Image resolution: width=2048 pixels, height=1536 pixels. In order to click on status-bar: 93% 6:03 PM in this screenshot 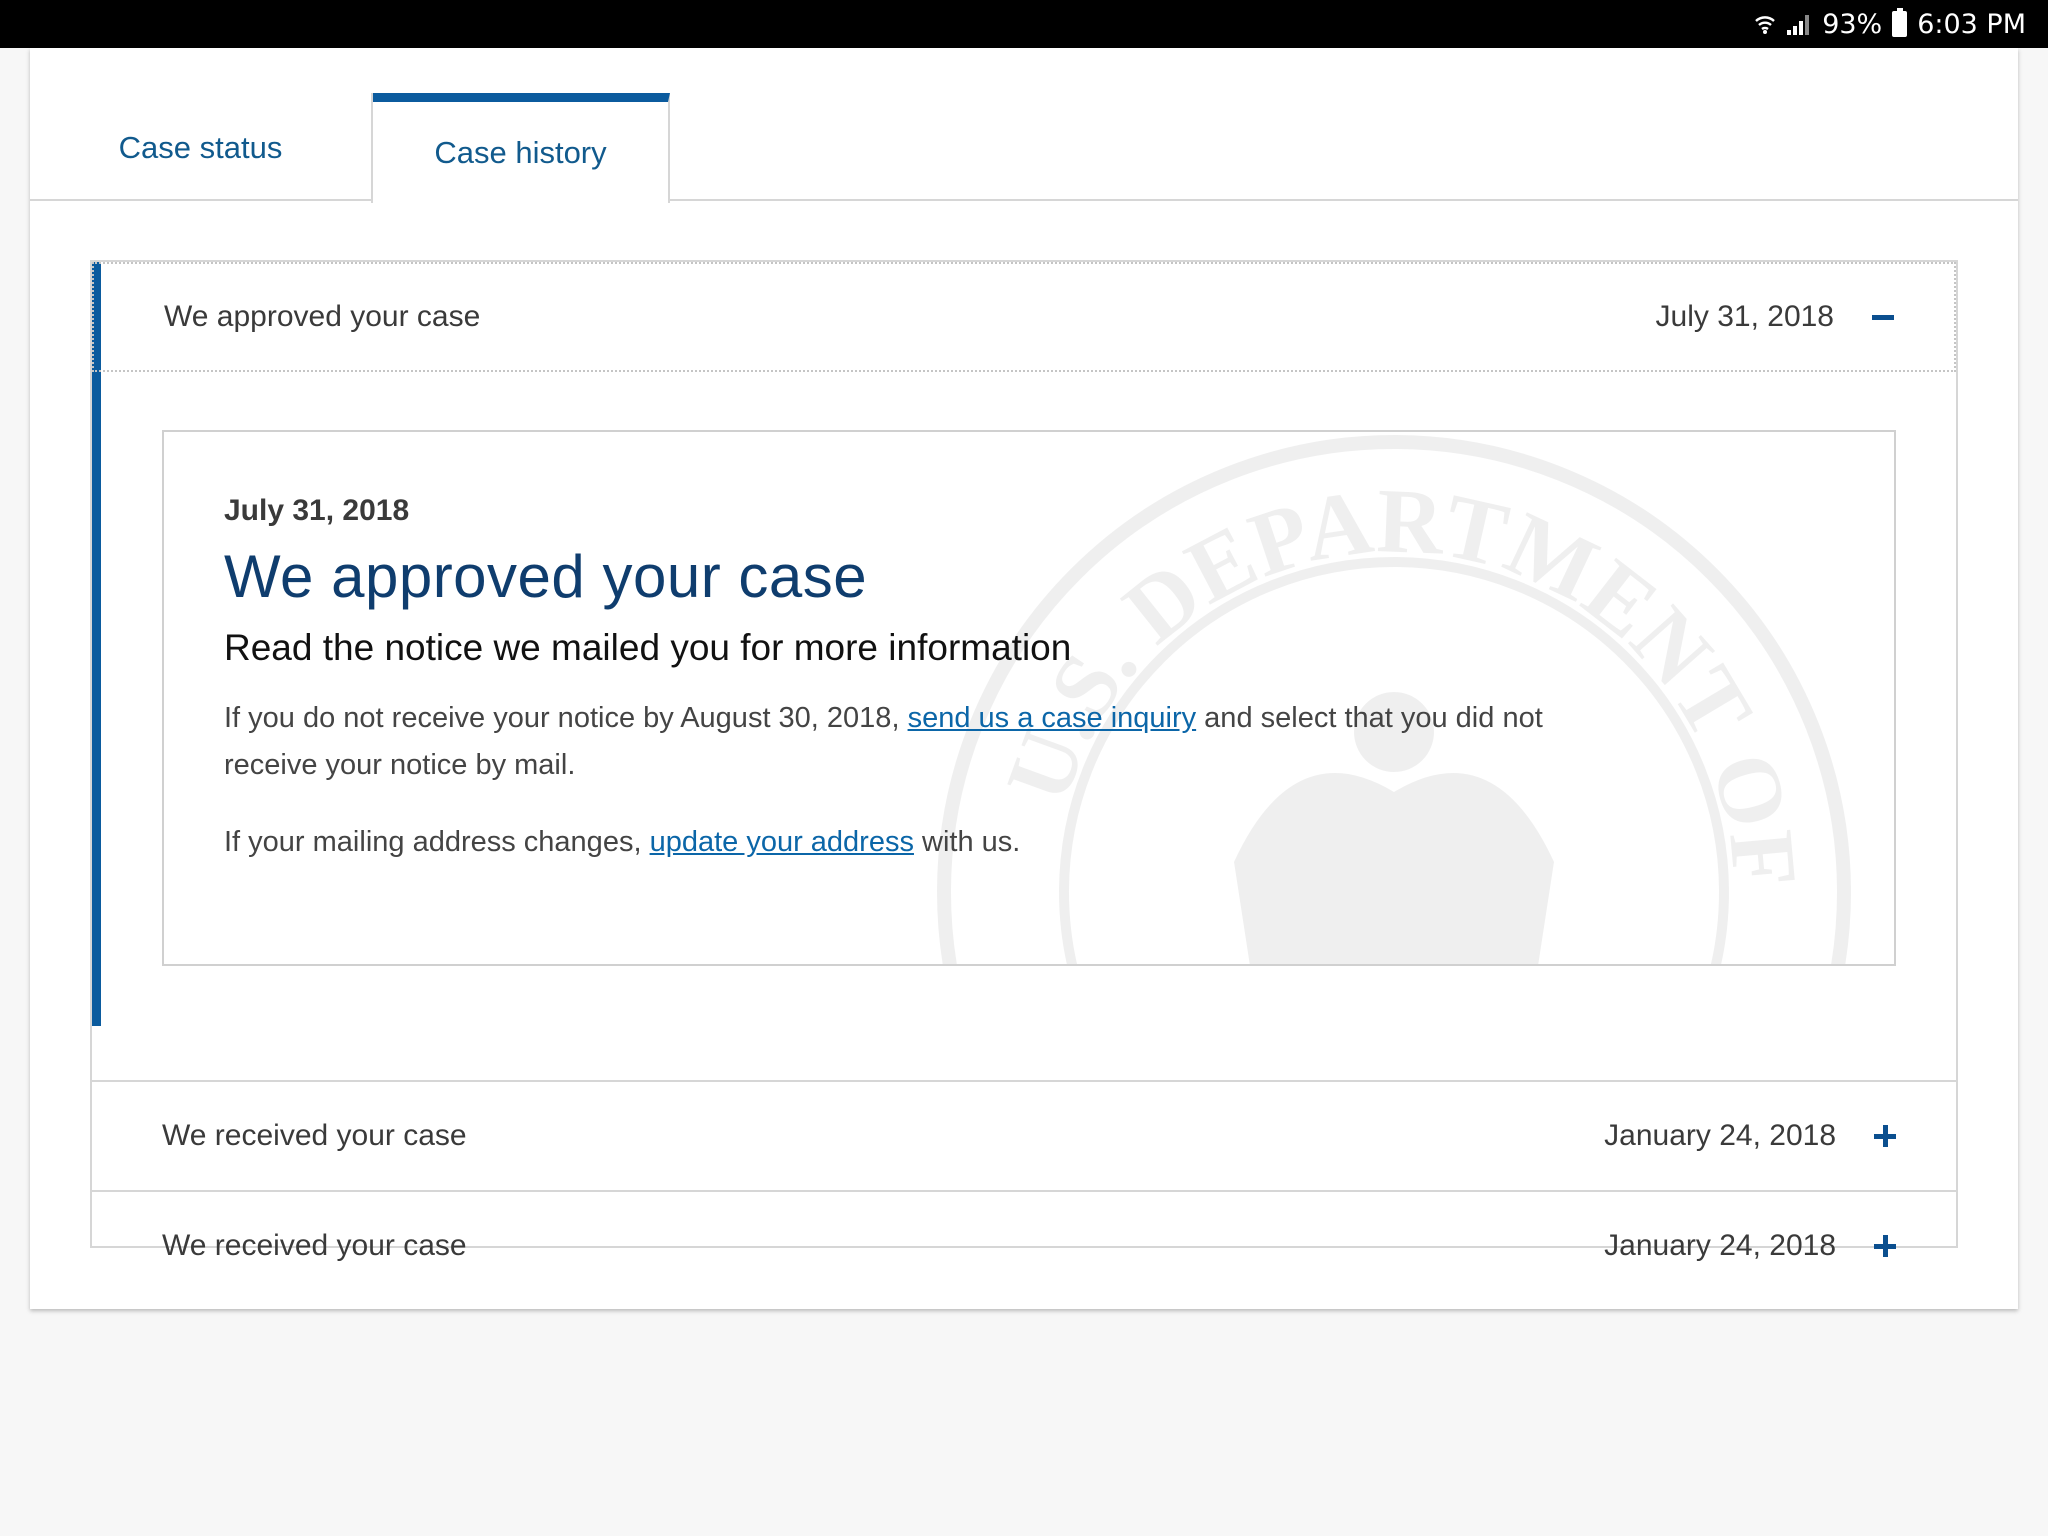, I will do `click(1024, 24)`.